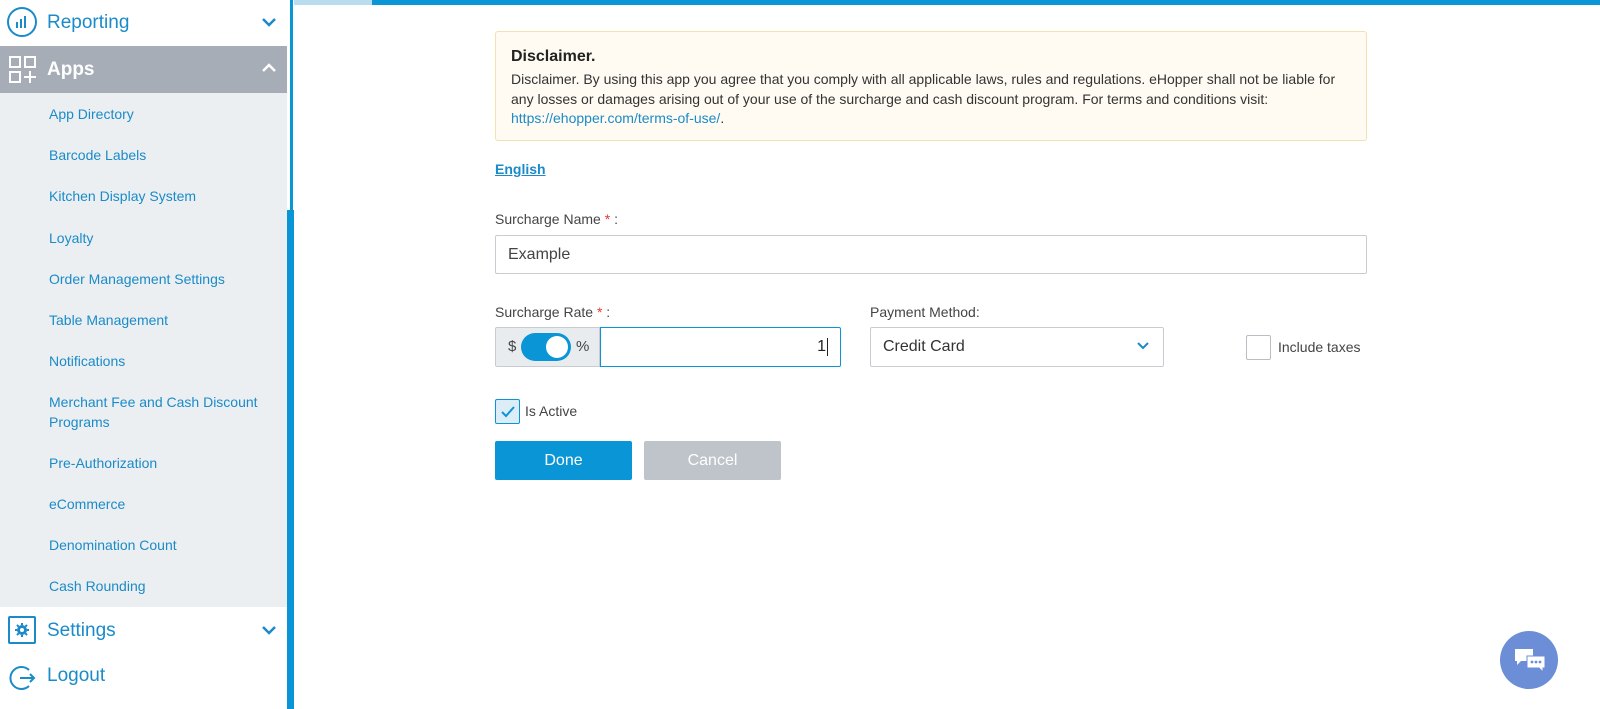  I want to click on surcharge-rate-value: 1, so click(821, 347).